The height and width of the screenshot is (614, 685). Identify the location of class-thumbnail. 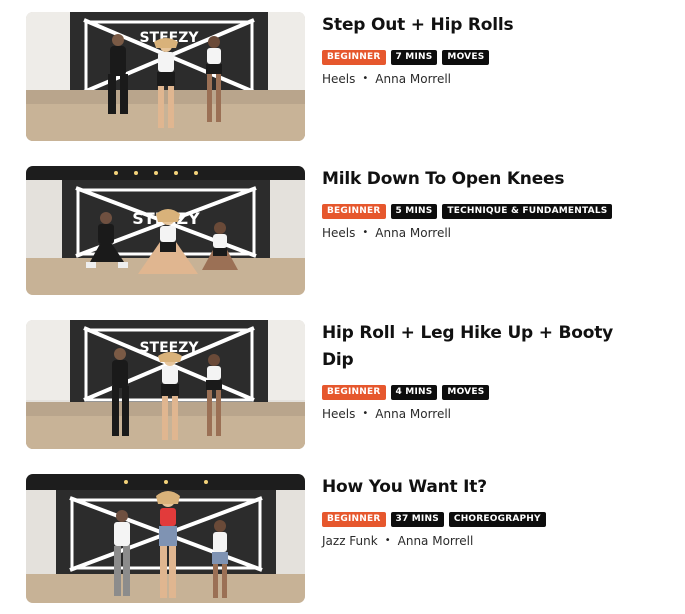
(165, 538).